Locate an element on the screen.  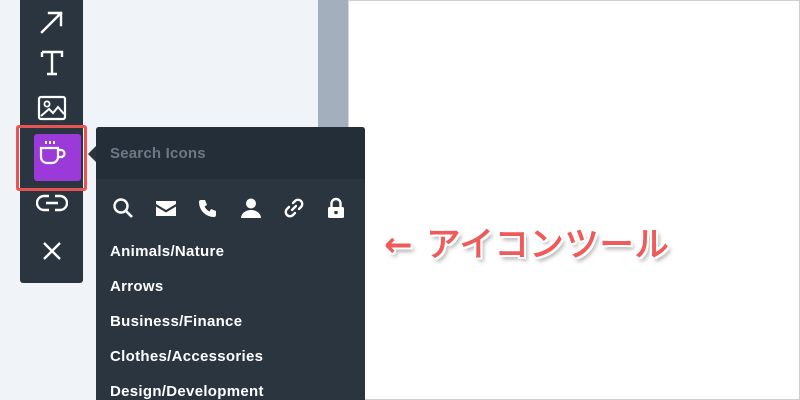
tool-image is located at coordinates (51, 108).